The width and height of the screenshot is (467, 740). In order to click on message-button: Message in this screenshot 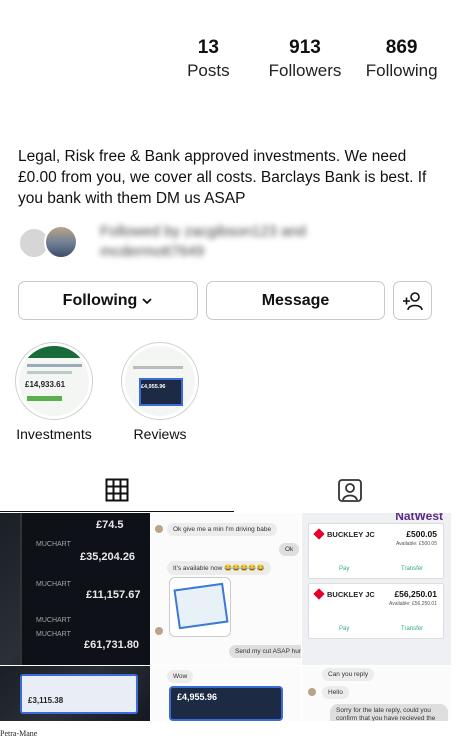, I will do `click(295, 300)`.